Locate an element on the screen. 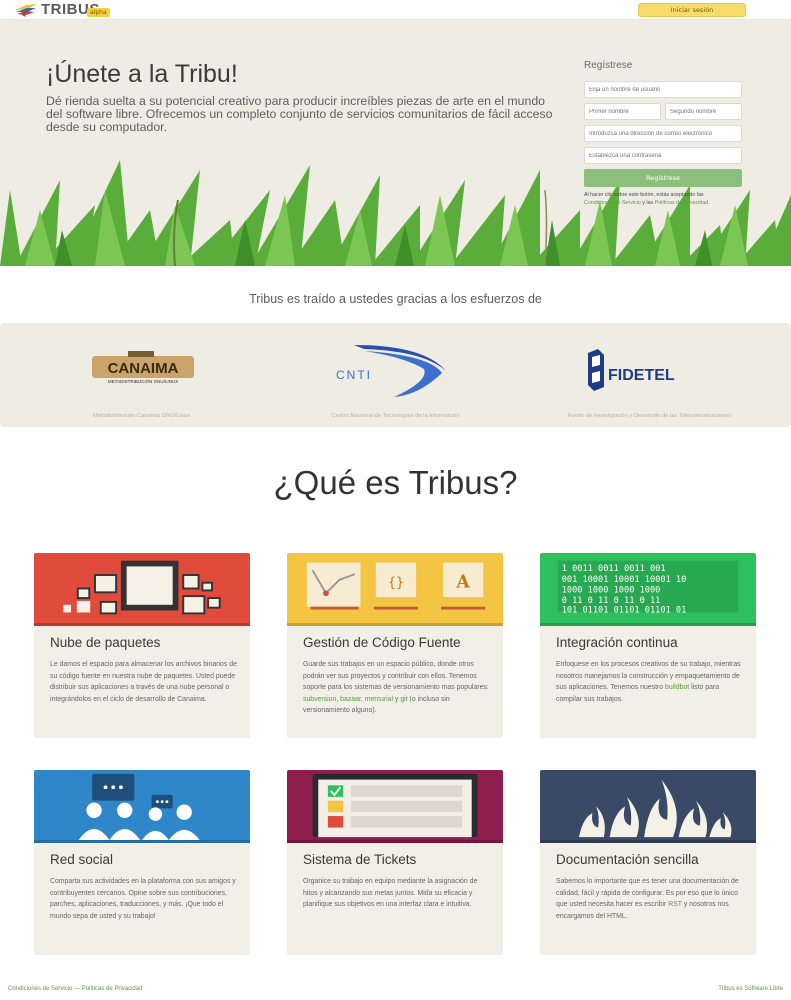 The width and height of the screenshot is (791, 1000). username-input is located at coordinates (663, 89).